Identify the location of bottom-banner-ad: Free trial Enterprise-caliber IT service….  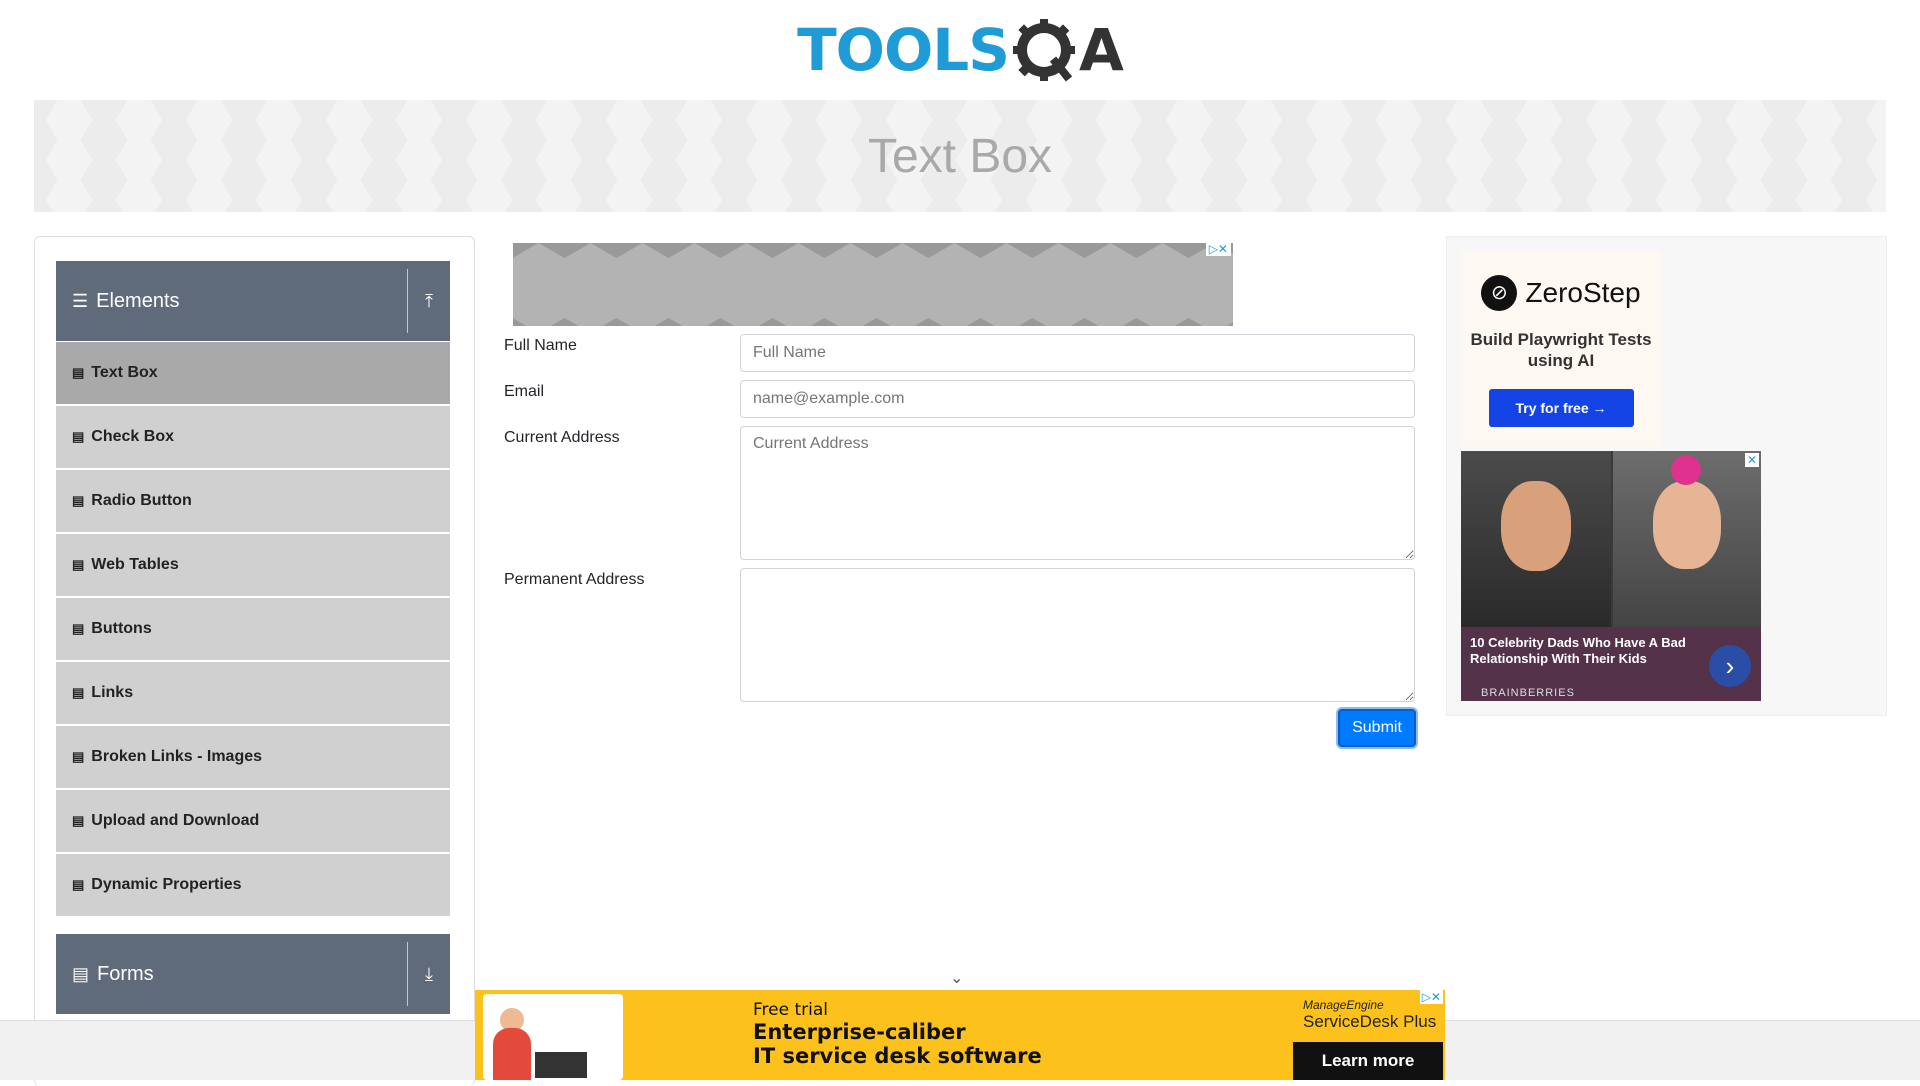
(960, 1035).